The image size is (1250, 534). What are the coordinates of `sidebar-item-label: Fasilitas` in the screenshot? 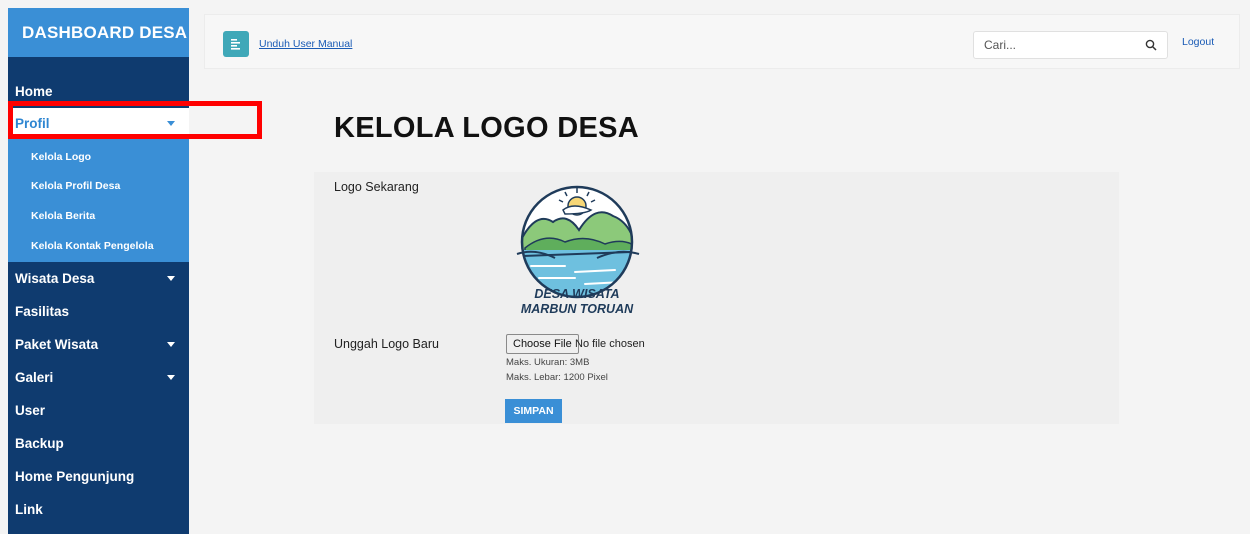 It's located at (42, 312).